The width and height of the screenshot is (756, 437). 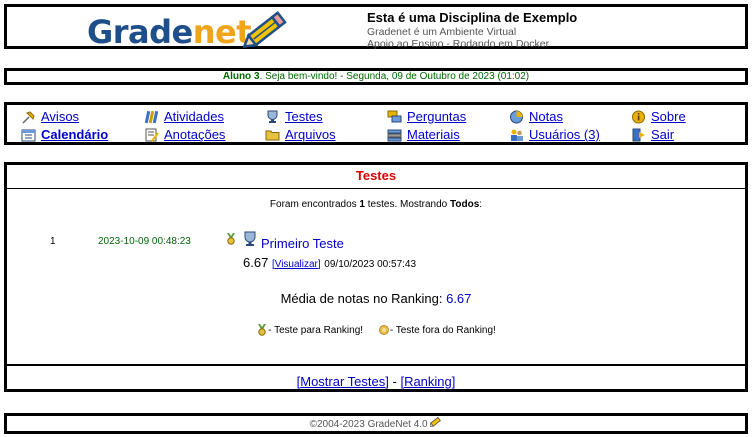 What do you see at coordinates (152, 135) in the screenshot?
I see `notes-icon` at bounding box center [152, 135].